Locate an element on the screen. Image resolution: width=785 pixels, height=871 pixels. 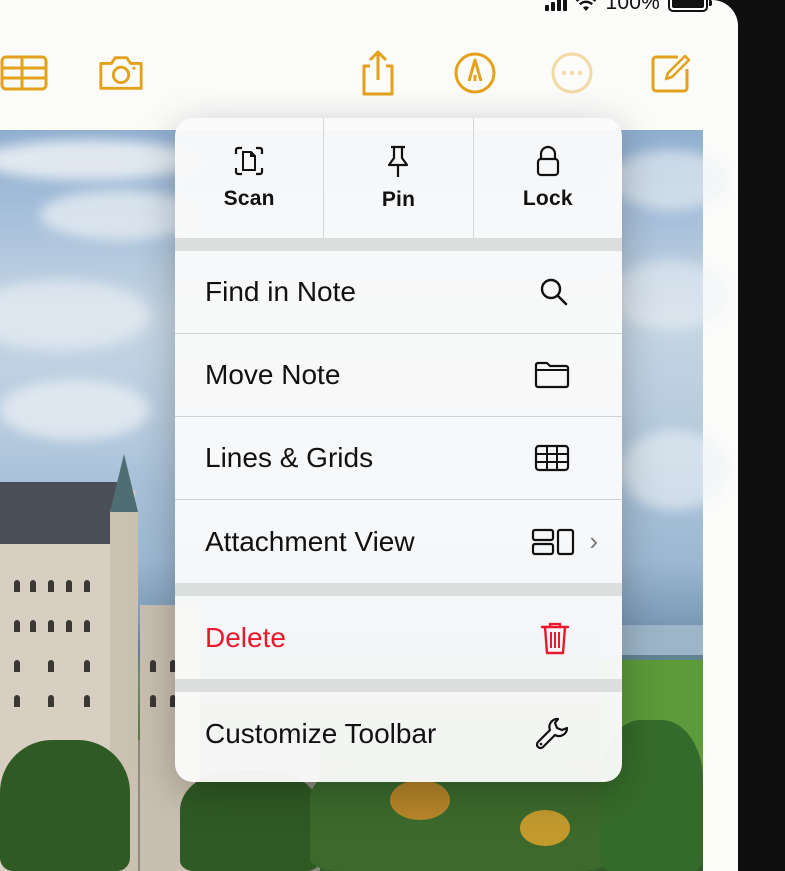
lock-button: Lock is located at coordinates (548, 178).